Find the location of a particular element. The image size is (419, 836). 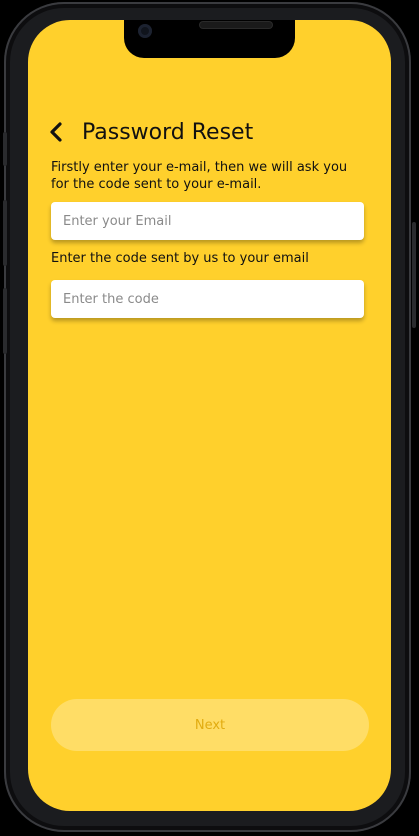

power-button is located at coordinates (414, 275).